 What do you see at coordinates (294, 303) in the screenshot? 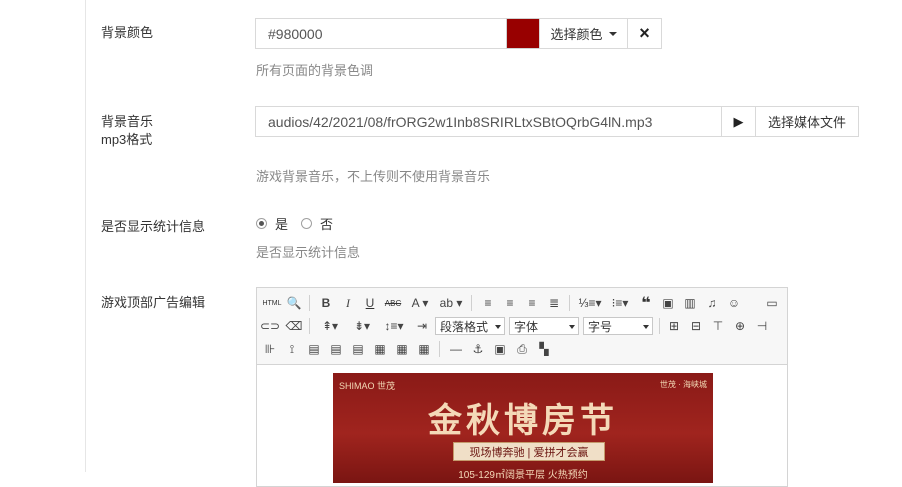
I see `preview-button: 🔍` at bounding box center [294, 303].